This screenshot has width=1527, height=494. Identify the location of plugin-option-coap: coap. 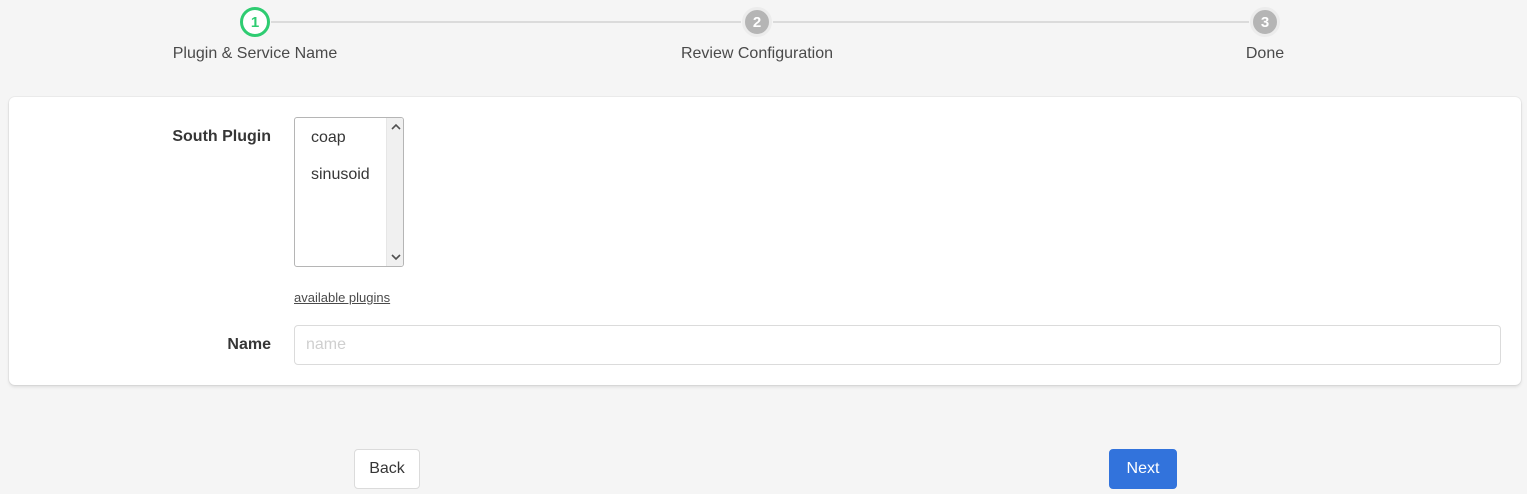
(328, 138).